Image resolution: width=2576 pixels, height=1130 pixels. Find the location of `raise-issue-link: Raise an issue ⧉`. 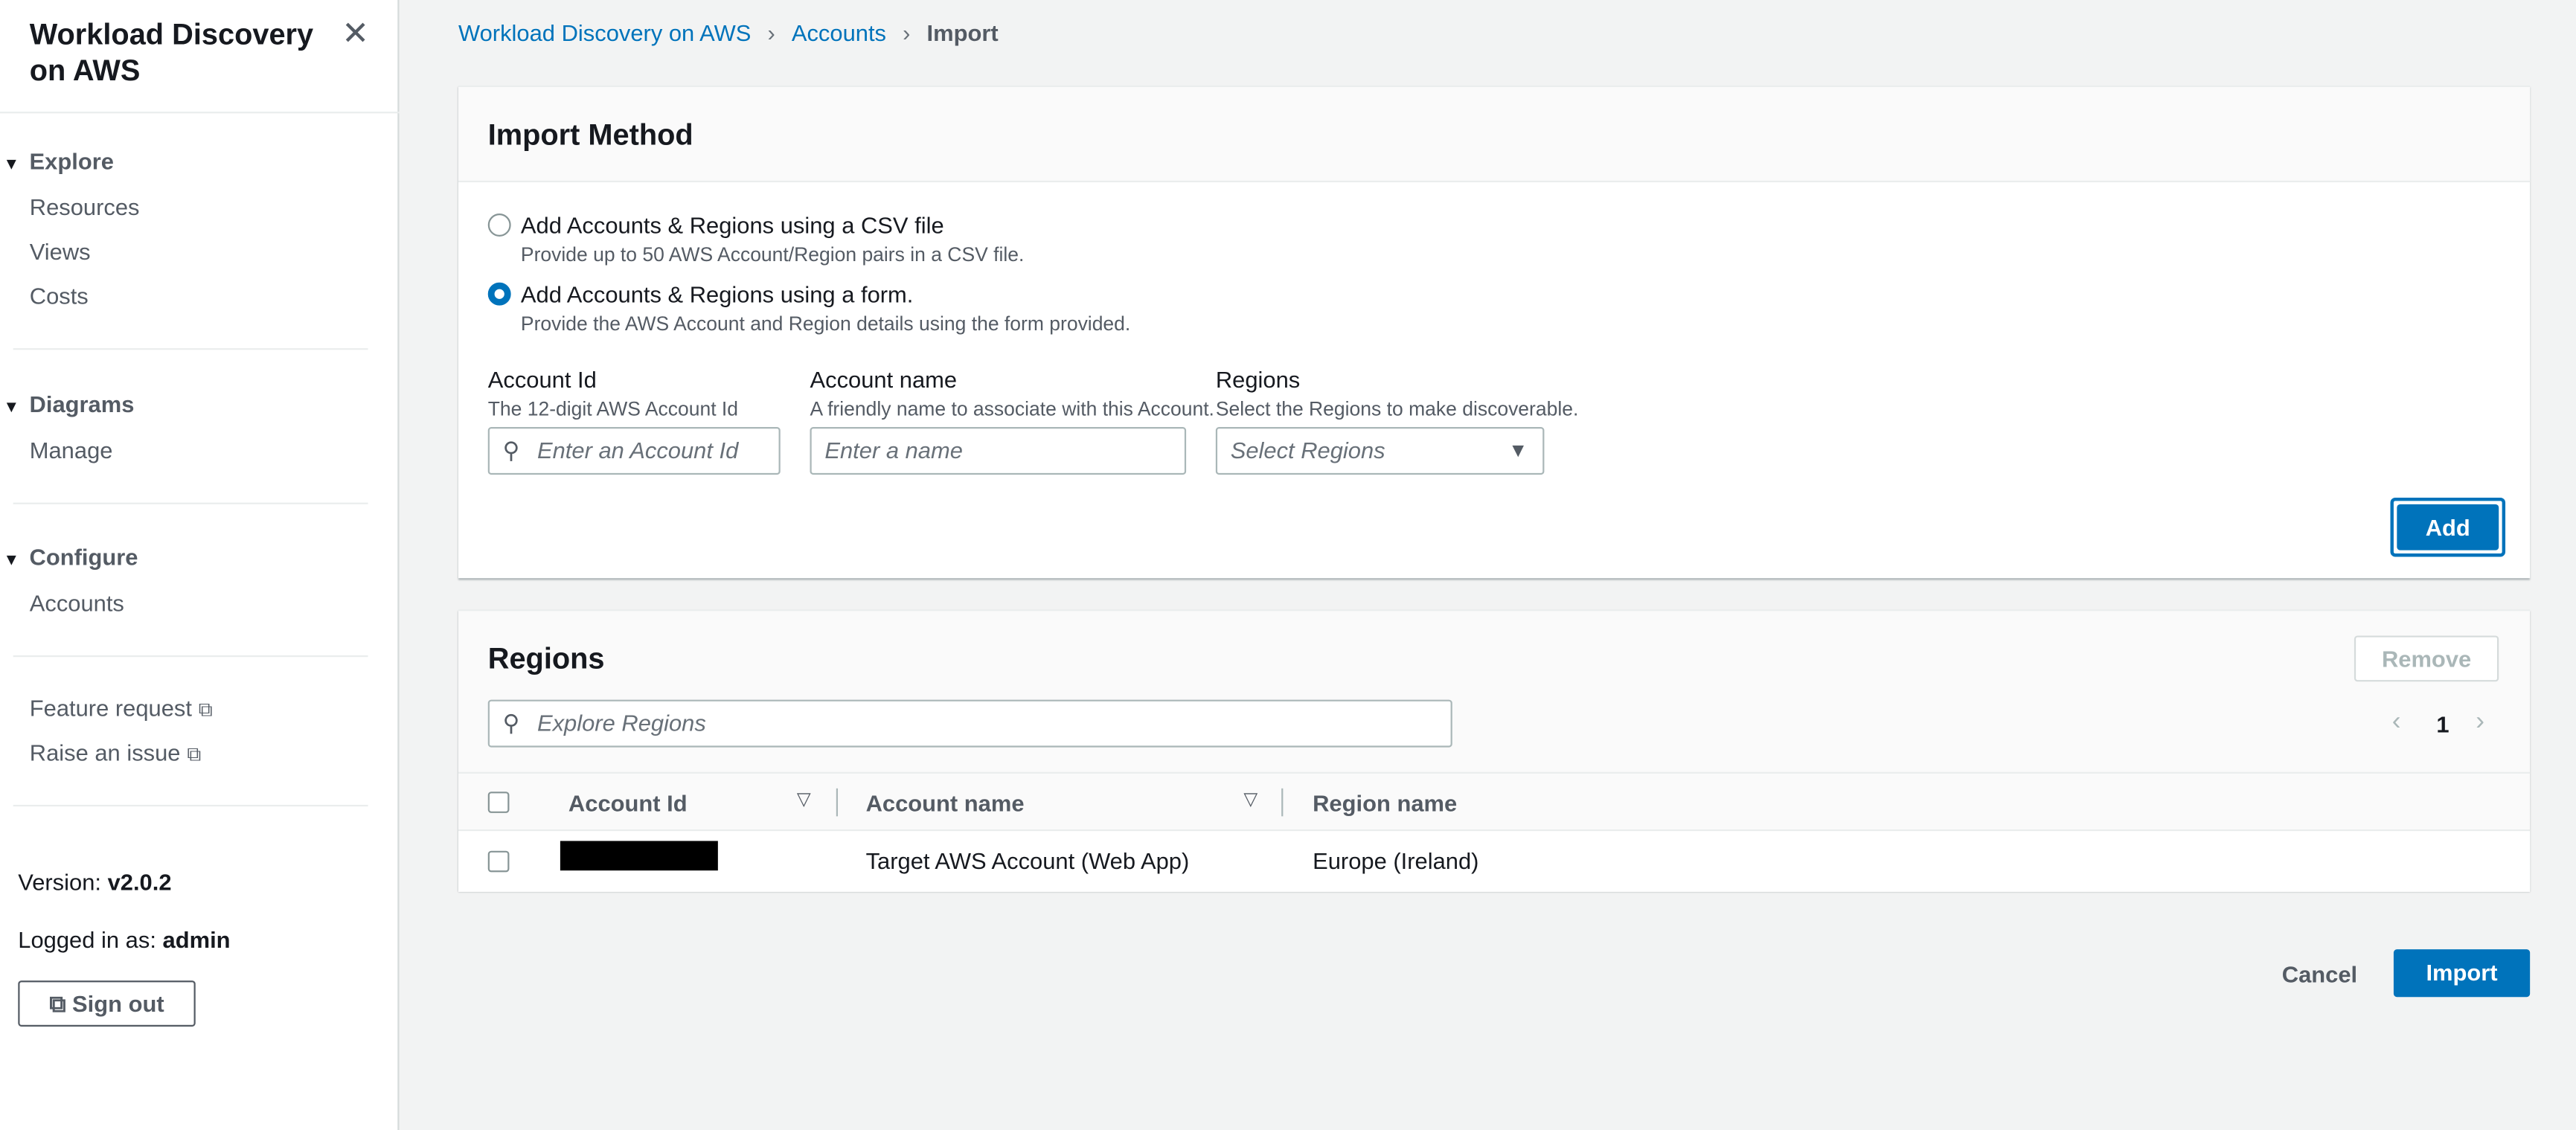

raise-issue-link: Raise an issue ⧉ is located at coordinates (116, 753).